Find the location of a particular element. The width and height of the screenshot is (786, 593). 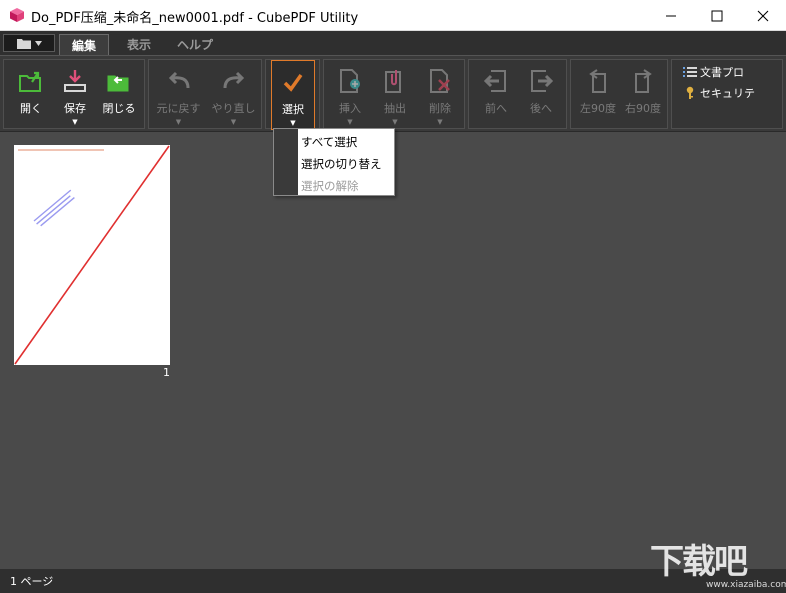

delete-dropdown-arrow: ▼ is located at coordinates (439, 122).